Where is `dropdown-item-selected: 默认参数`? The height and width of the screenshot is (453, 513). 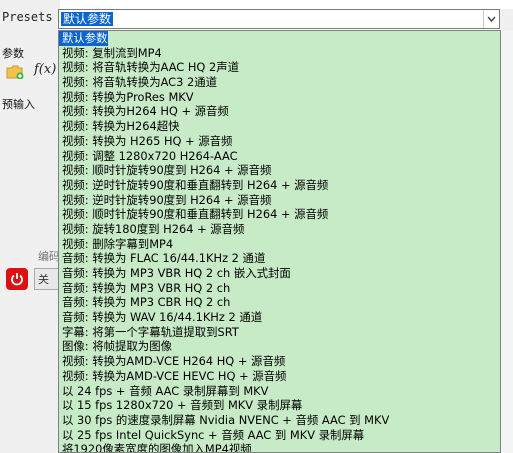 dropdown-item-selected: 默认参数 is located at coordinates (83, 38).